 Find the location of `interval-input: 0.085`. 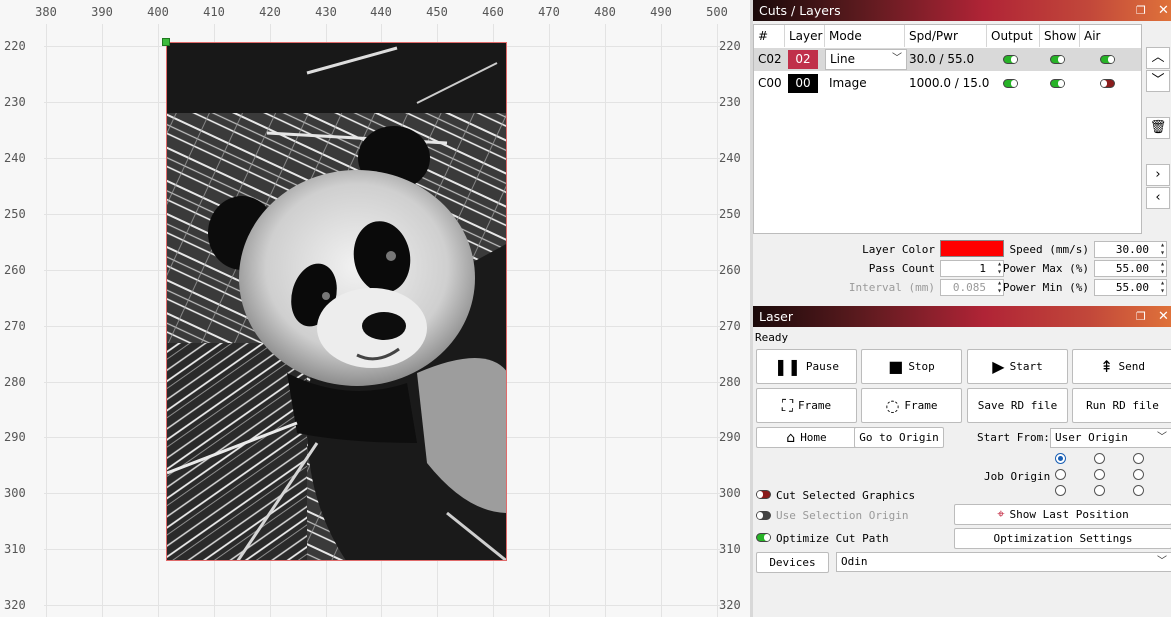

interval-input: 0.085 is located at coordinates (972, 287).